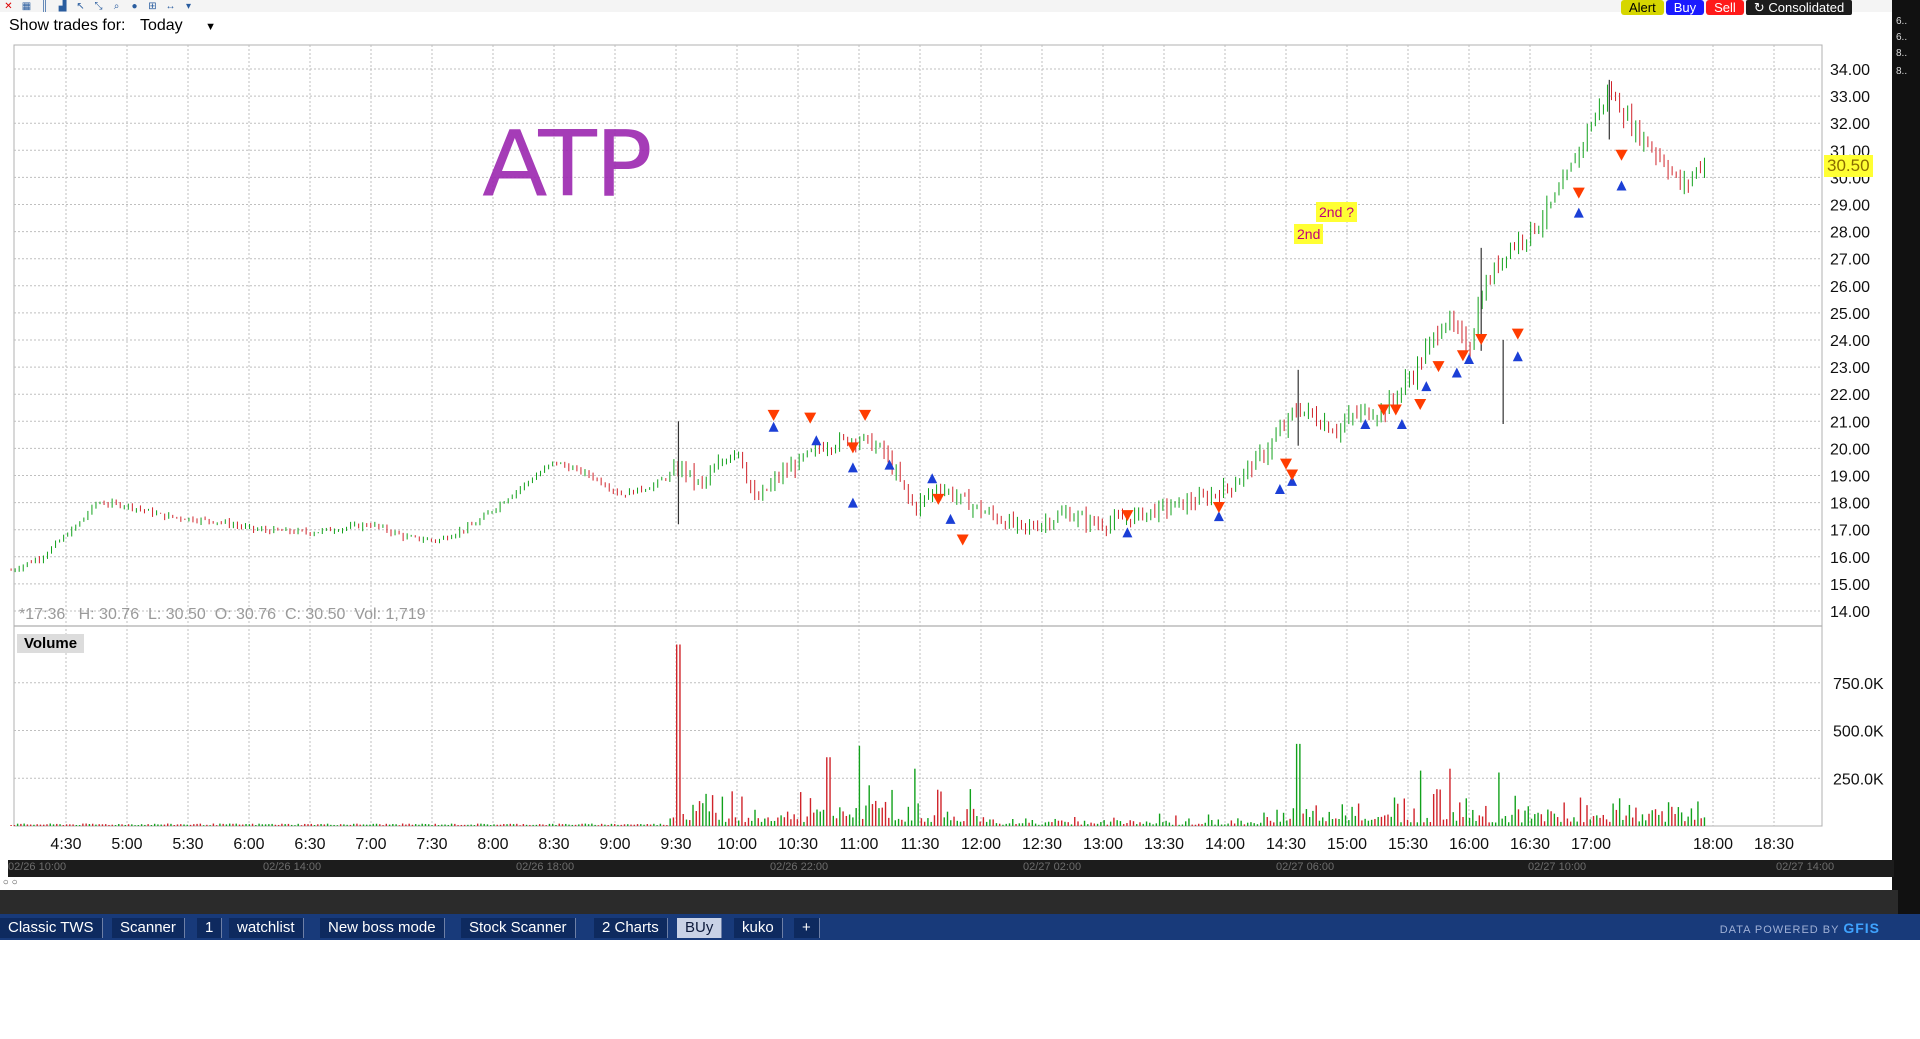 The width and height of the screenshot is (1920, 1039). What do you see at coordinates (80, 6) in the screenshot?
I see `cursor-icon: ↖` at bounding box center [80, 6].